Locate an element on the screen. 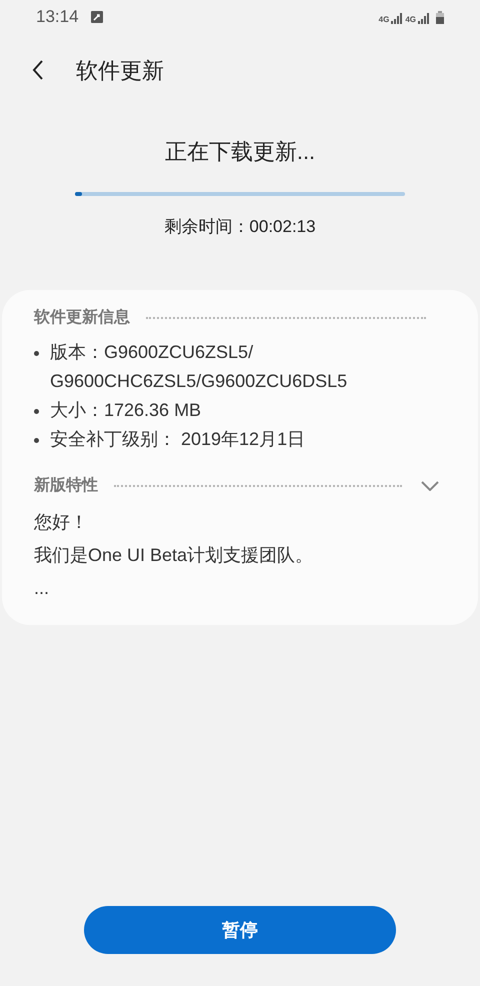 The height and width of the screenshot is (986, 480). info-item: 安全补丁级别： 2019年12月1日 is located at coordinates (178, 439).